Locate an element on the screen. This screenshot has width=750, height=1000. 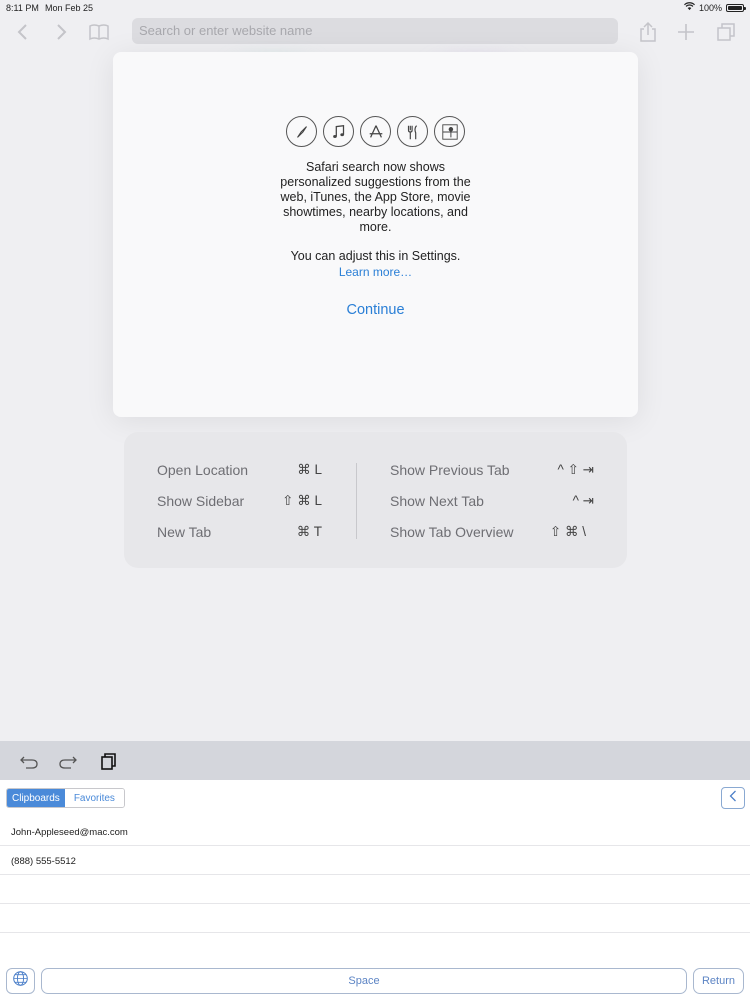
space-key: Space is located at coordinates (364, 981).